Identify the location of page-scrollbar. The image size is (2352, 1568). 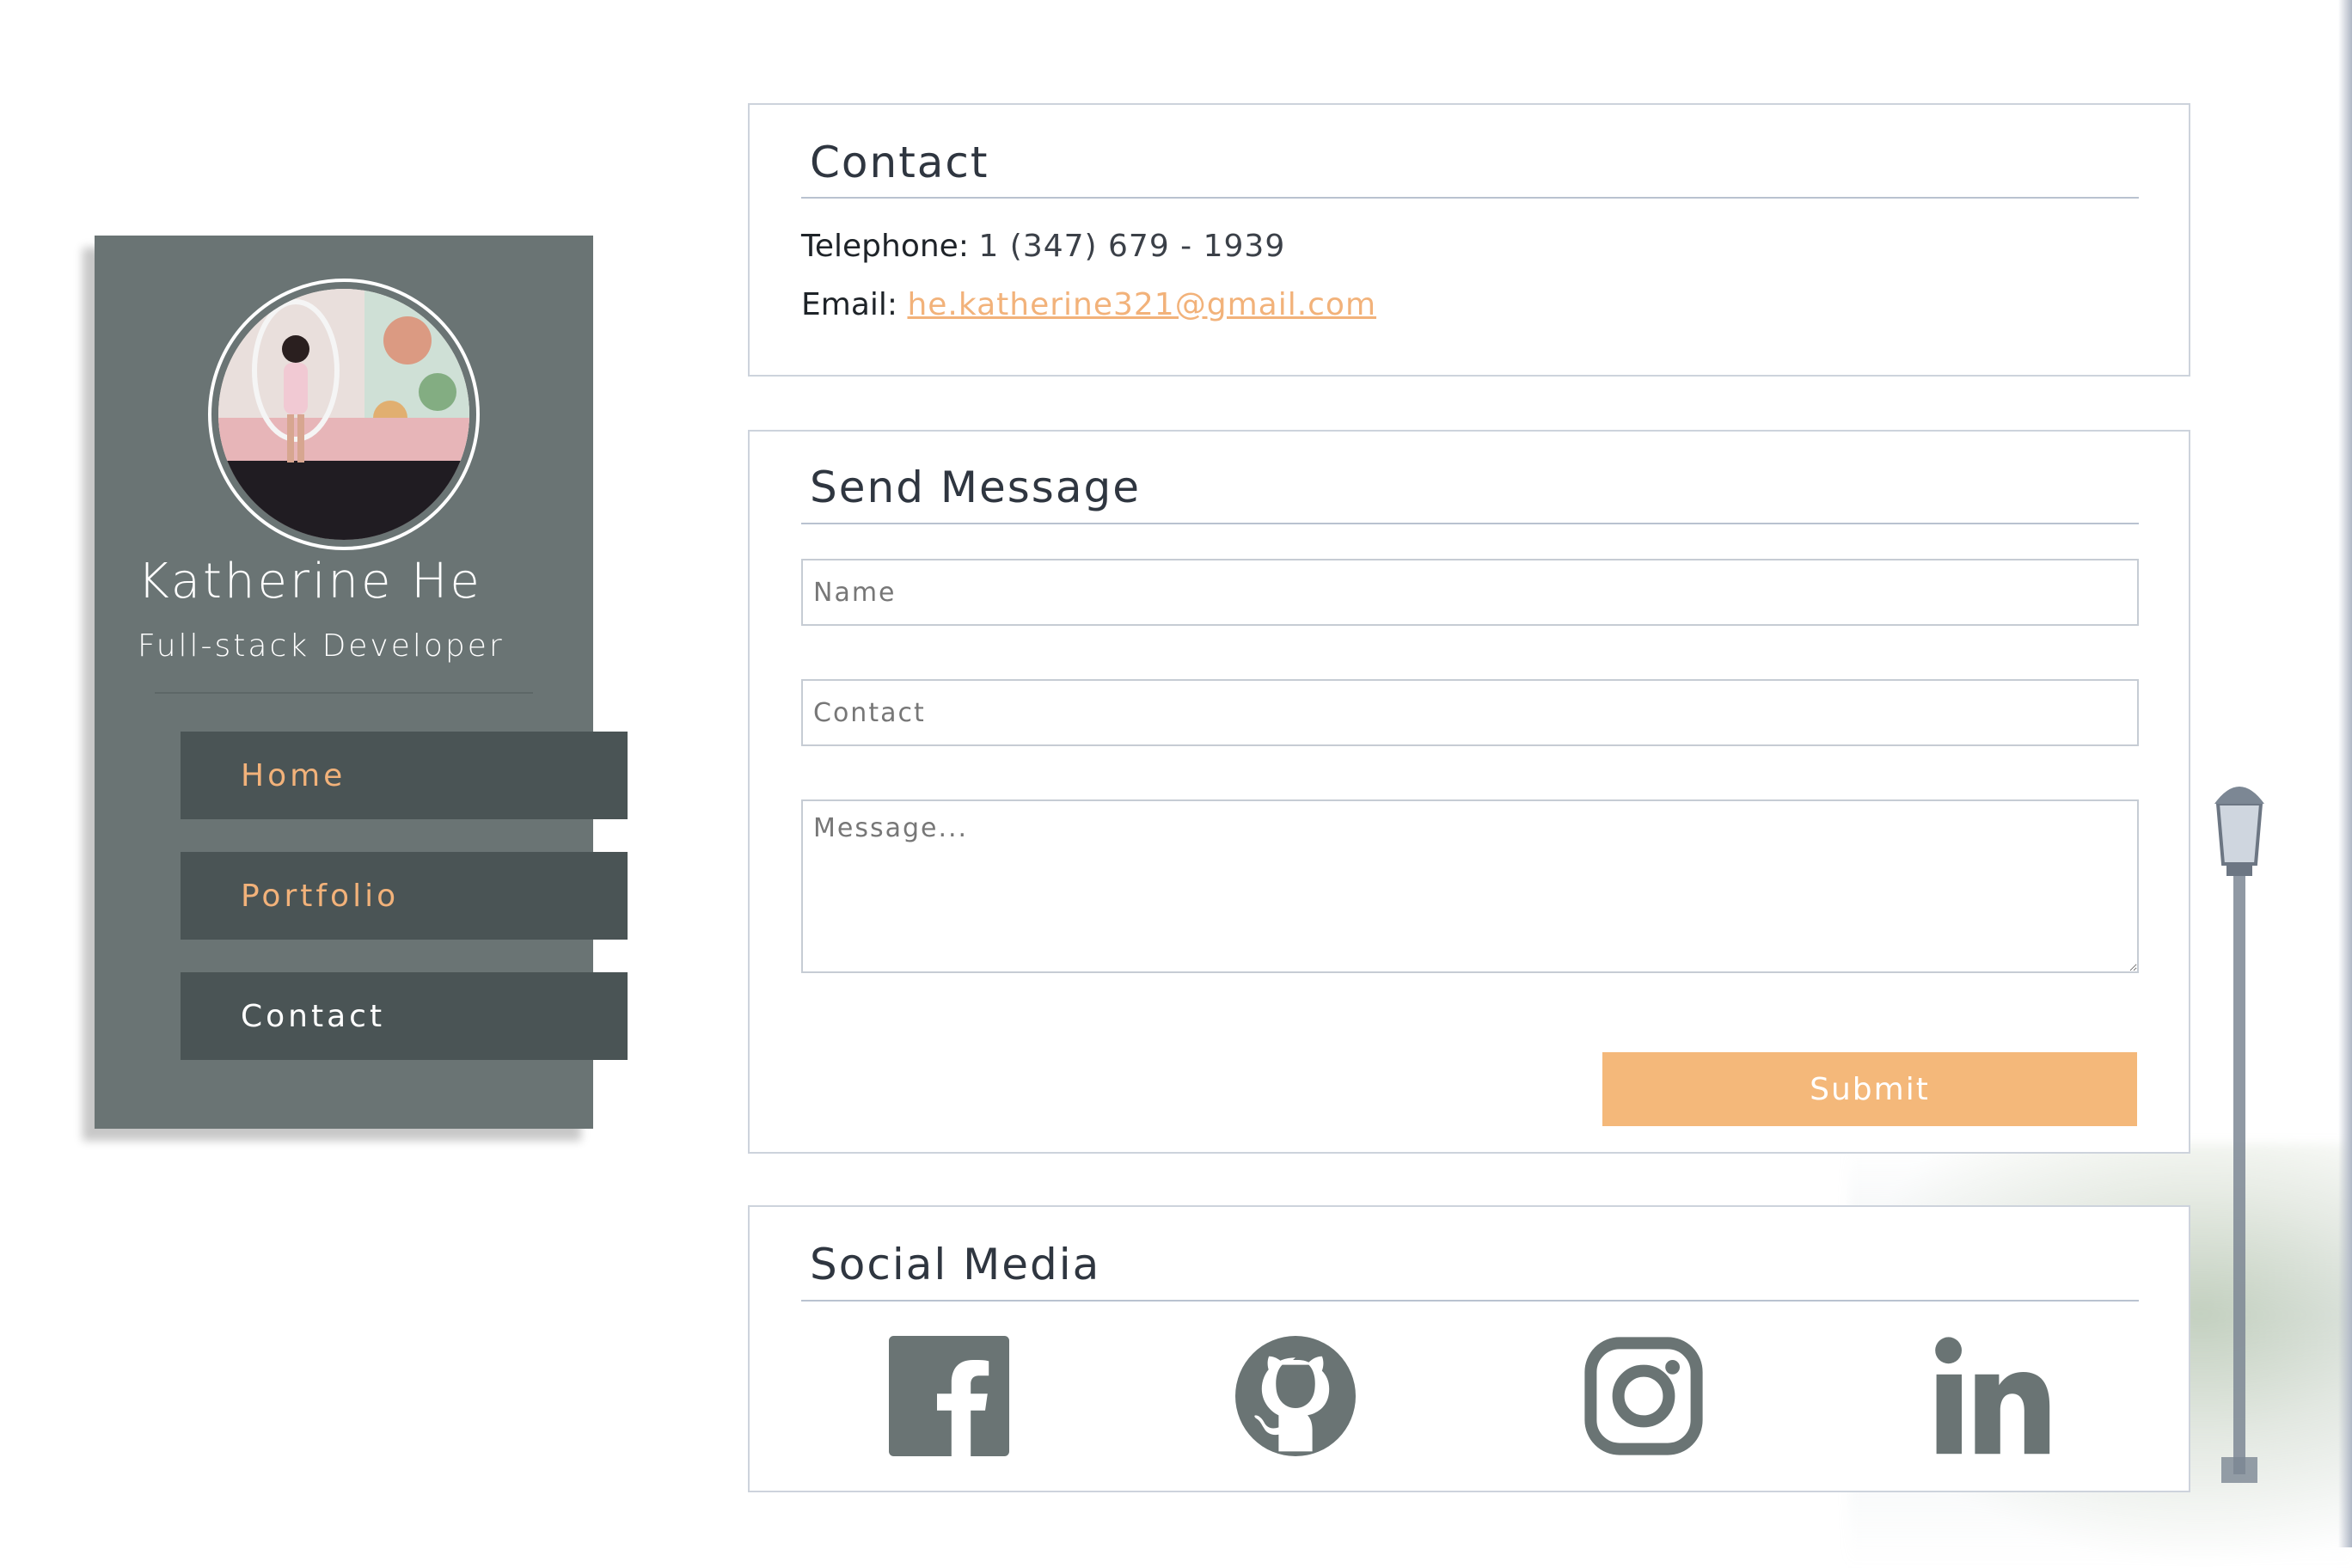
(2345, 773).